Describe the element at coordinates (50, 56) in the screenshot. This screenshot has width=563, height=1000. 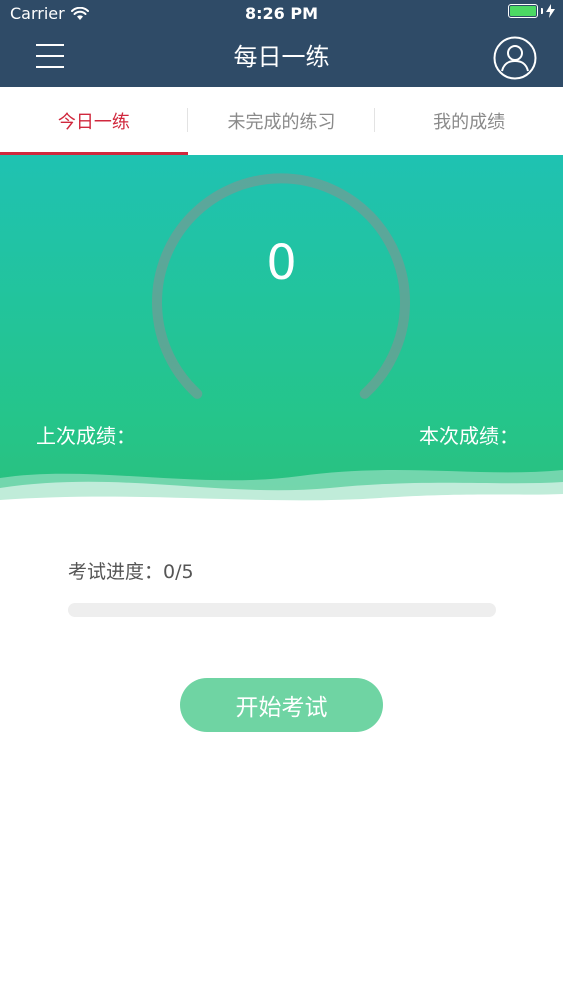
I see `hamburger-menu-icon` at that location.